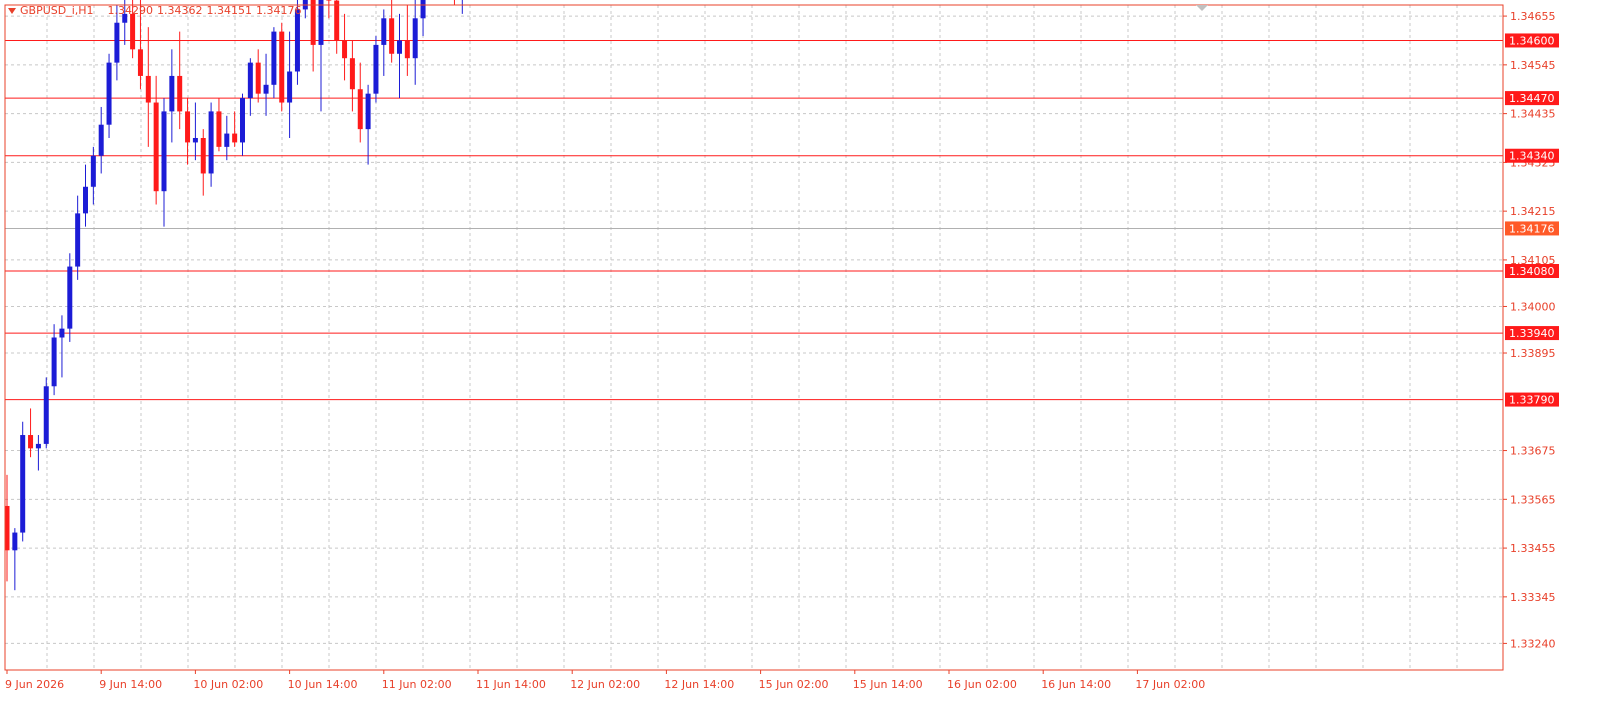 The image size is (1601, 713). What do you see at coordinates (1532, 98) in the screenshot?
I see `level-label: 1.34470` at bounding box center [1532, 98].